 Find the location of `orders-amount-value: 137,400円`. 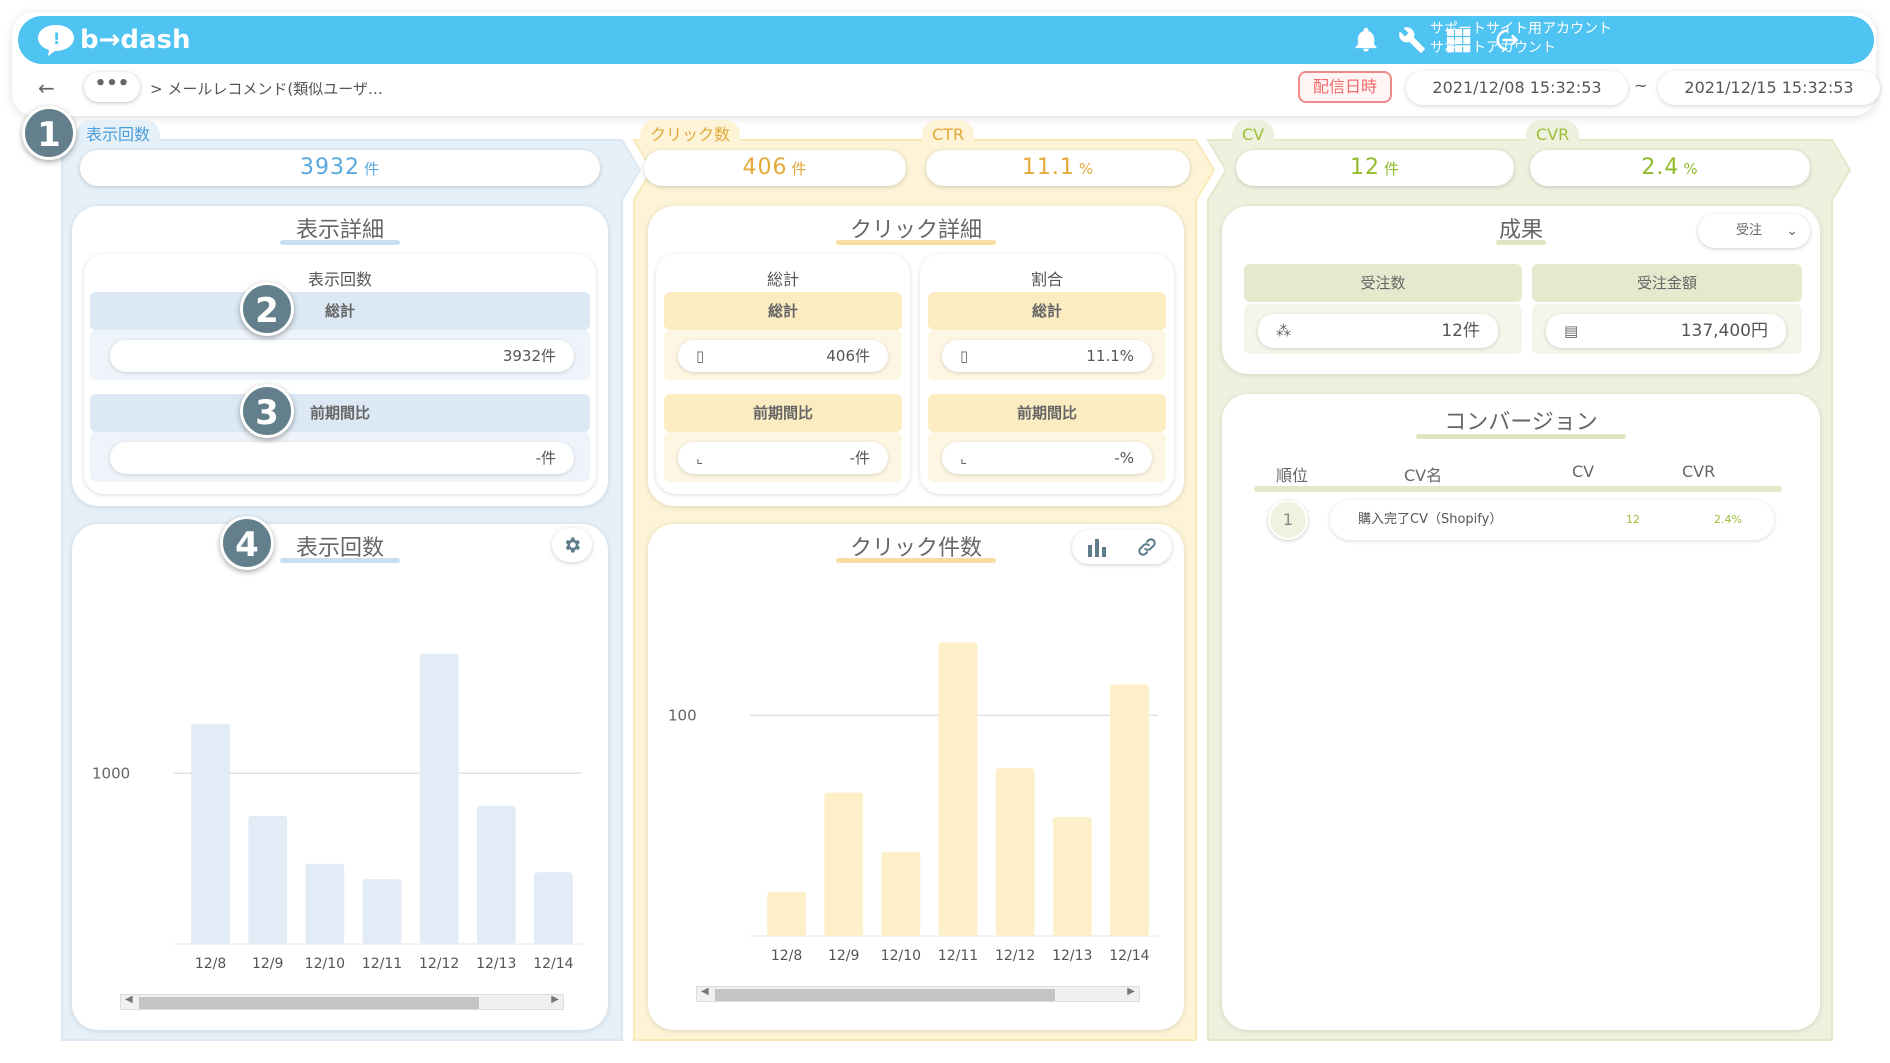

orders-amount-value: 137,400円 is located at coordinates (1724, 331).